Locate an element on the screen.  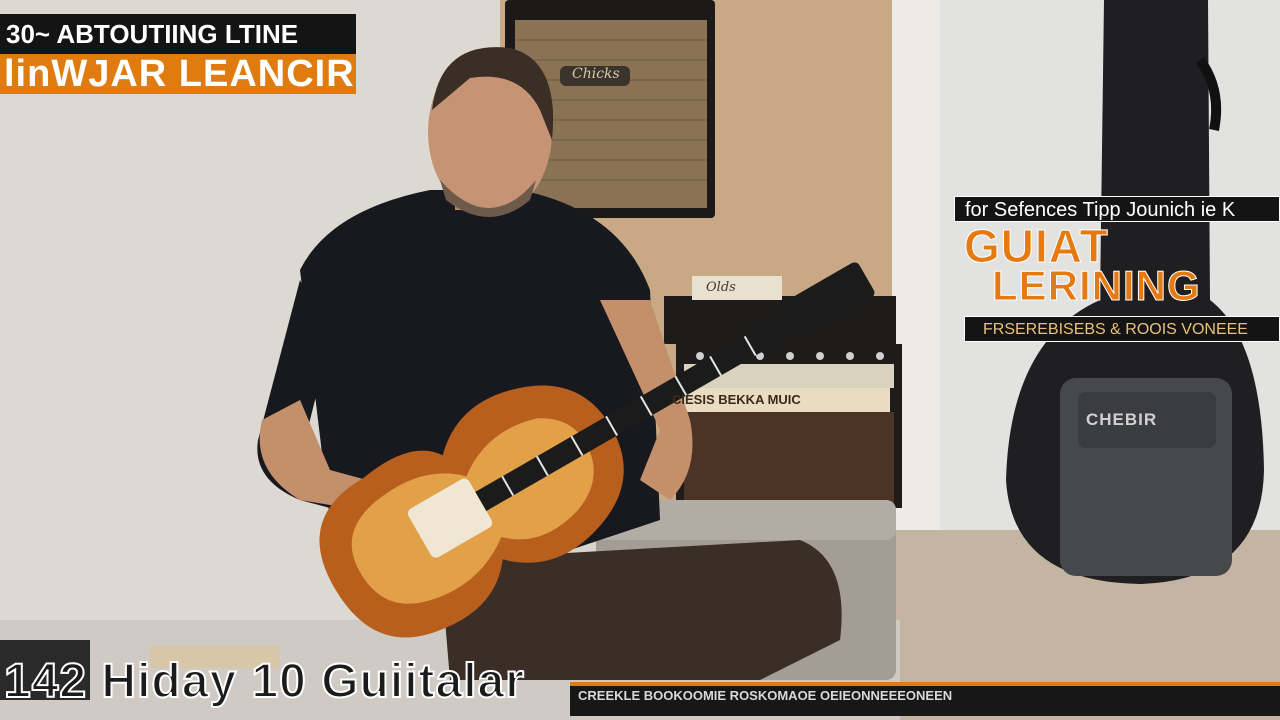
right-tagline: for Sefences Tipp Jounich ie K is located at coordinates (1117, 209).